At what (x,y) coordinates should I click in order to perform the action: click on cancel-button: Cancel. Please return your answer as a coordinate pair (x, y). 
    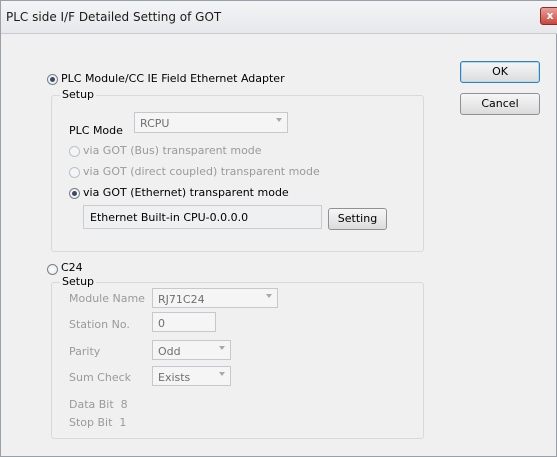
    Looking at the image, I should click on (500, 104).